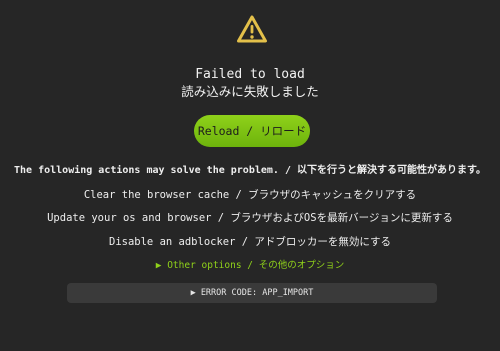 The image size is (500, 351). What do you see at coordinates (252, 293) in the screenshot?
I see `error-code-toggle: ▶ ERROR CODE: APP_IMPORT` at bounding box center [252, 293].